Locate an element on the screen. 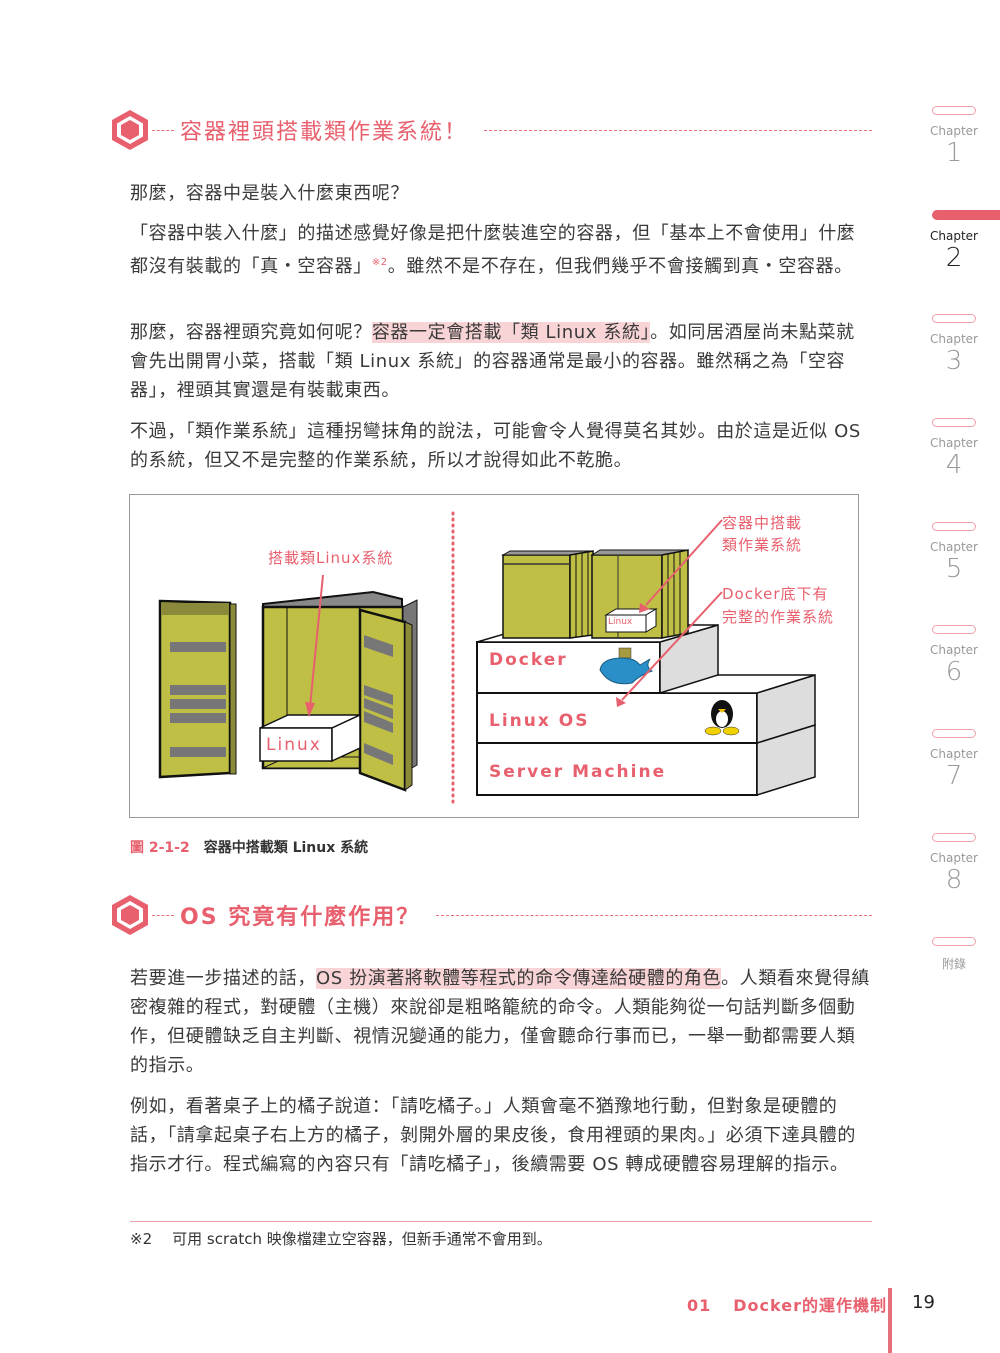 This screenshot has height=1353, width=1000. chapter-number: 4 is located at coordinates (954, 465).